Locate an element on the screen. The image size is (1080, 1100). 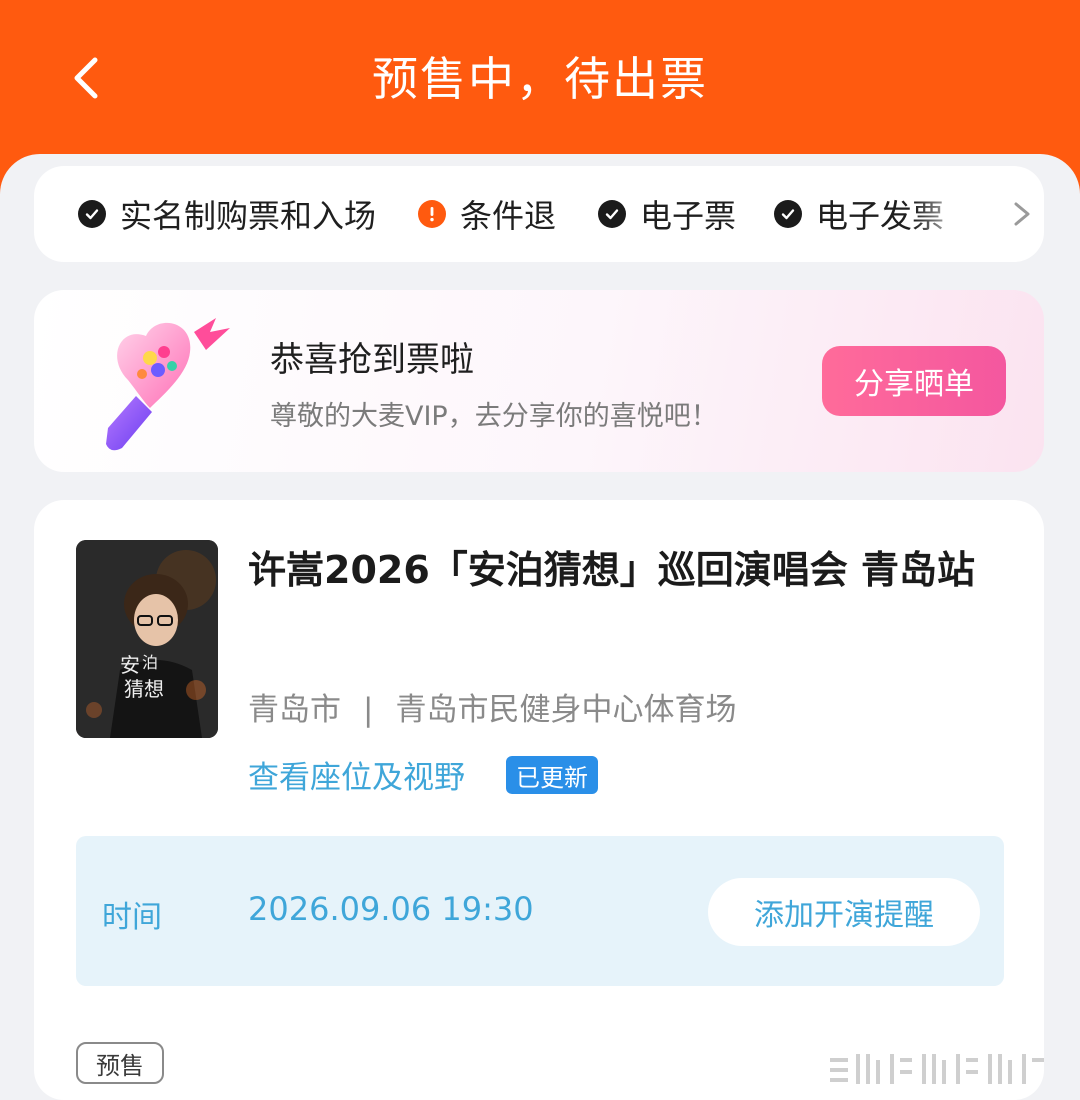
tag-e-ticket: 电子票 is located at coordinates (667, 214).